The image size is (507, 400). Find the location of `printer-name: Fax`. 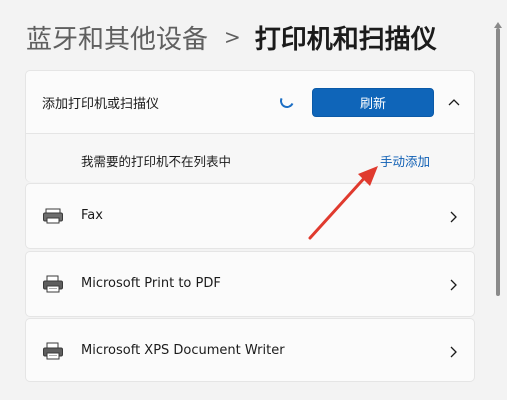

printer-name: Fax is located at coordinates (92, 215).